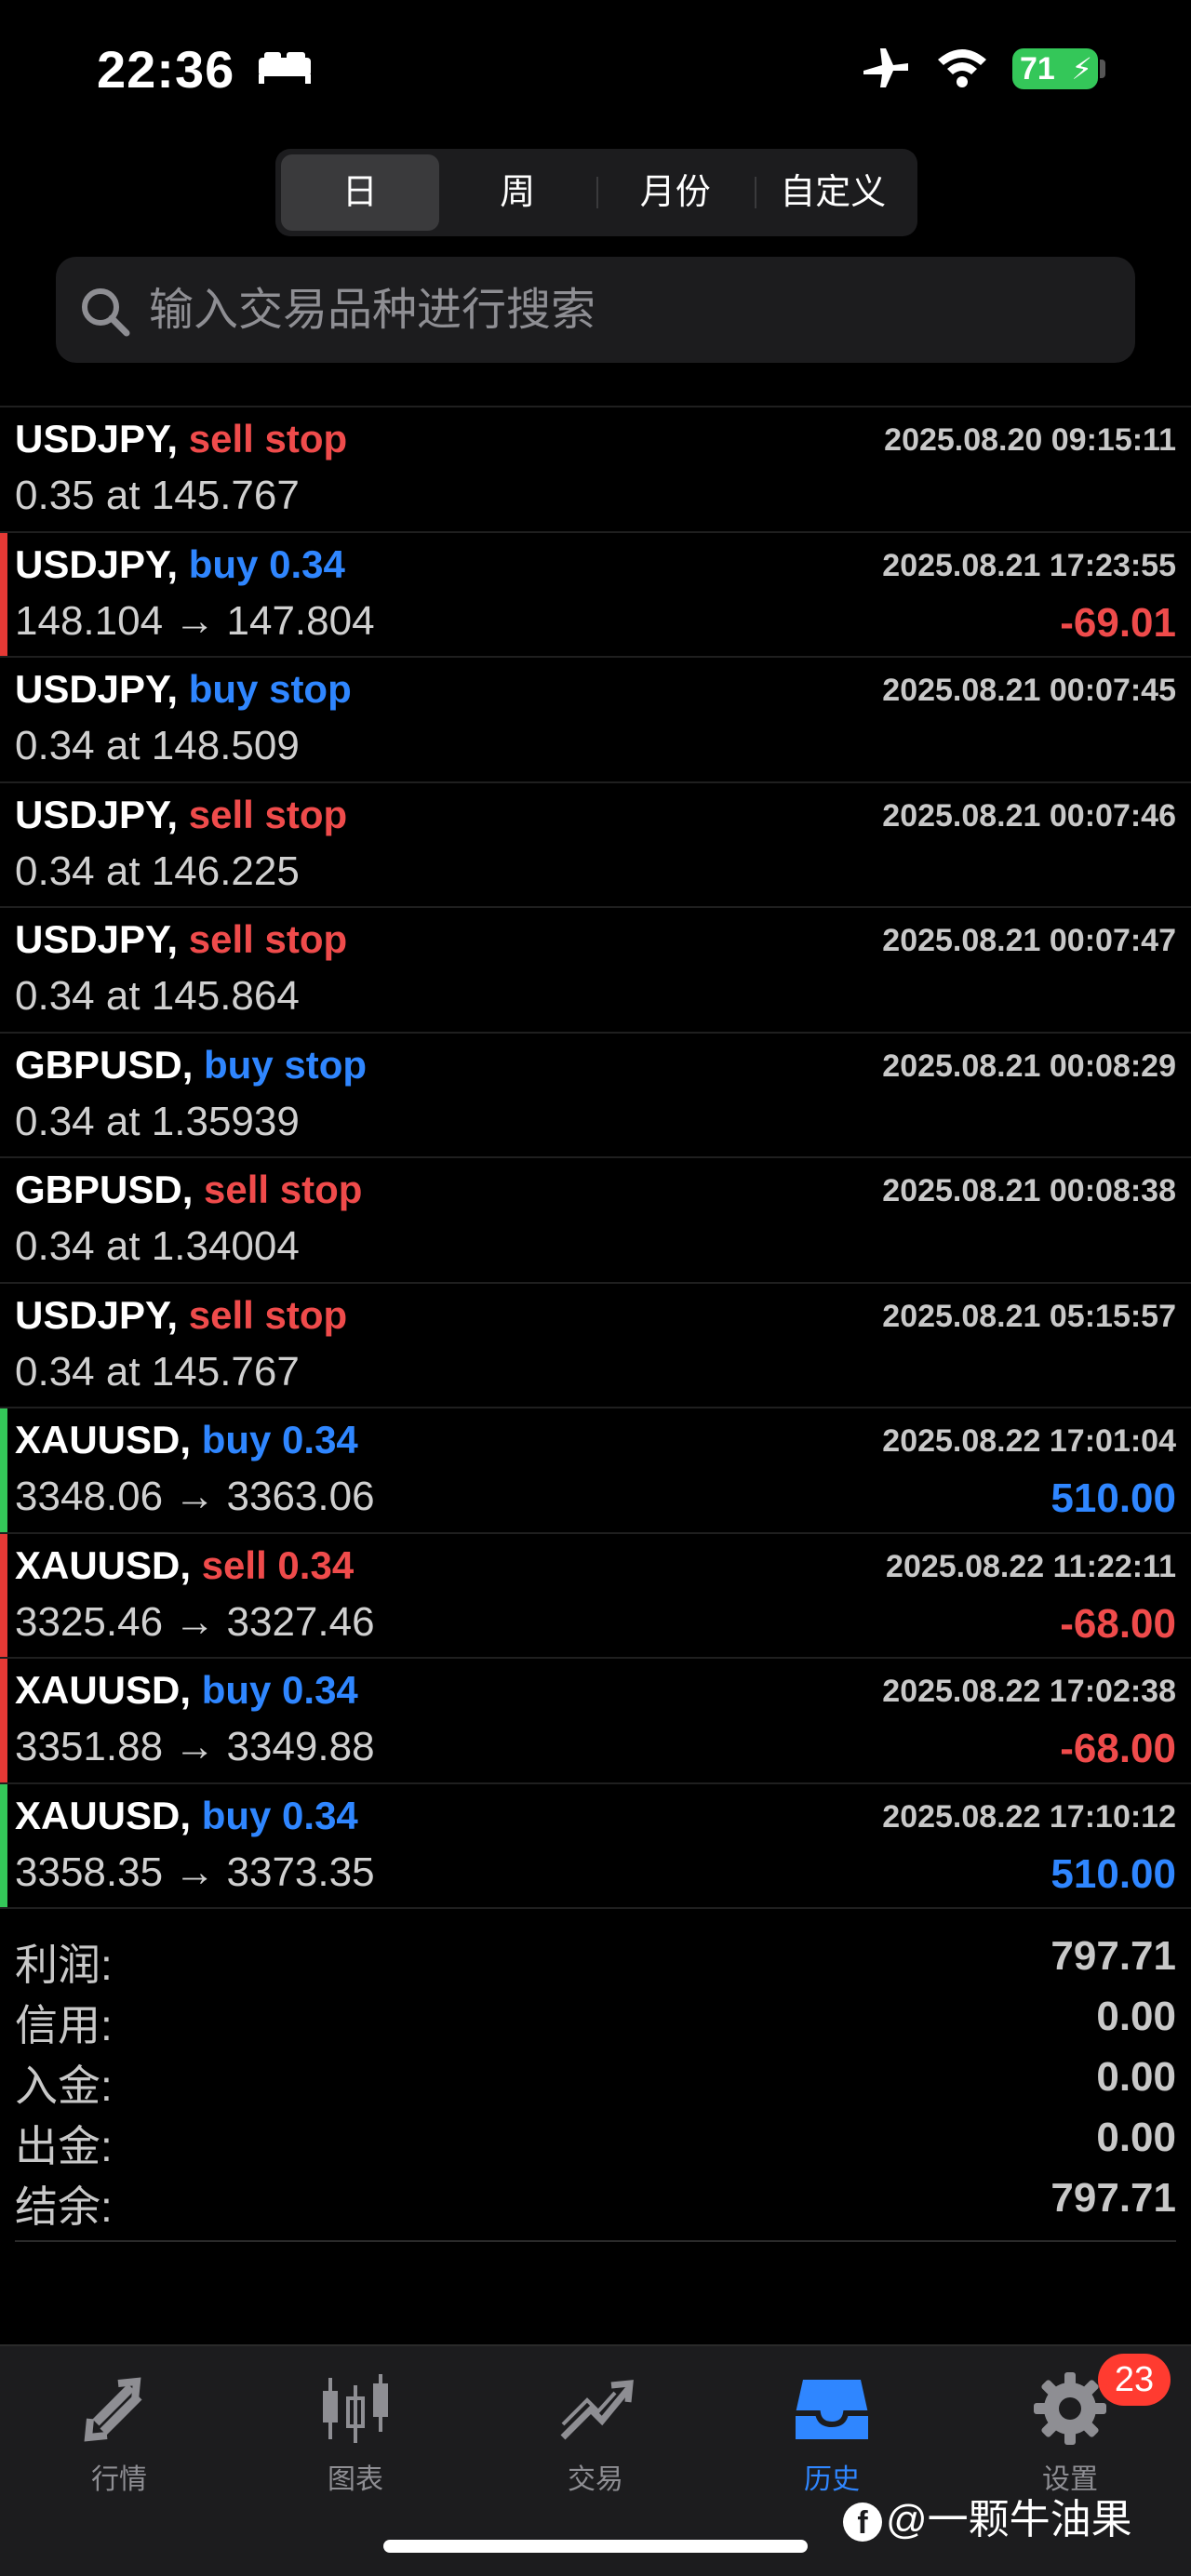 Image resolution: width=1191 pixels, height=2576 pixels. I want to click on airplane-mode-icon, so click(885, 67).